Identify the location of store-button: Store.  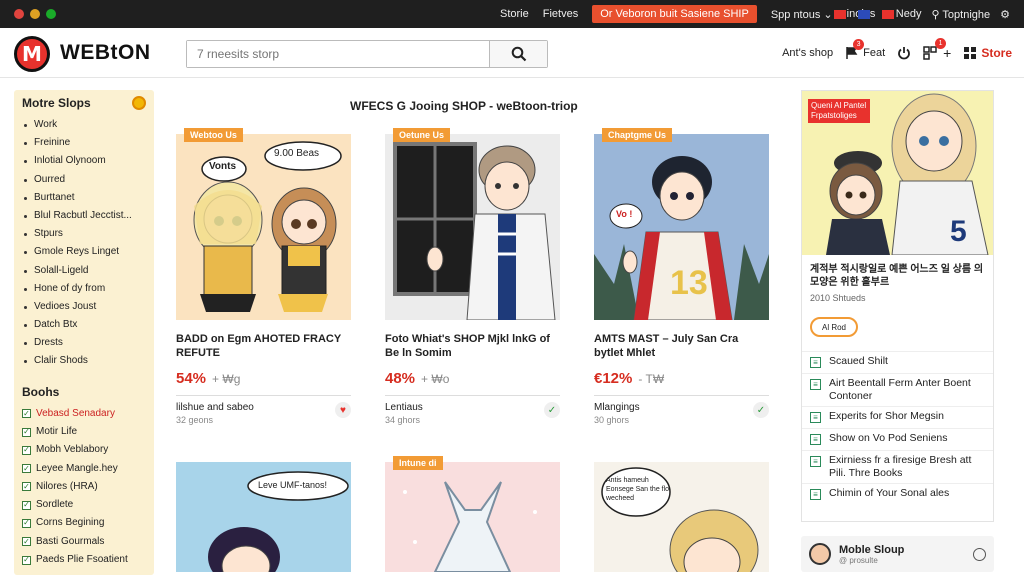
(987, 53).